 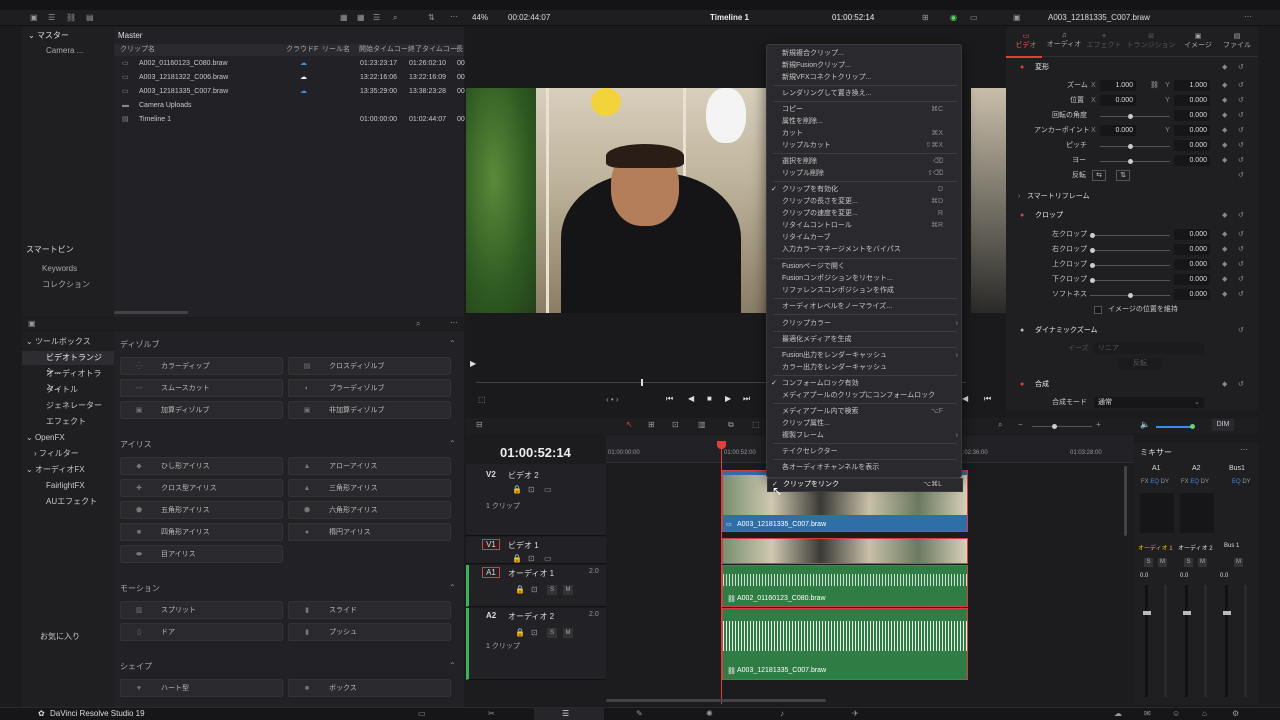 What do you see at coordinates (675, 424) in the screenshot?
I see `dynamic-trim-icon: ⊡` at bounding box center [675, 424].